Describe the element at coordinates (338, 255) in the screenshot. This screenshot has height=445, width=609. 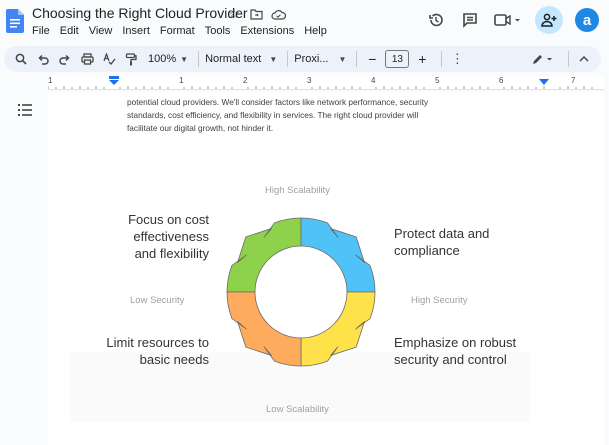
I see `segment-top-right` at that location.